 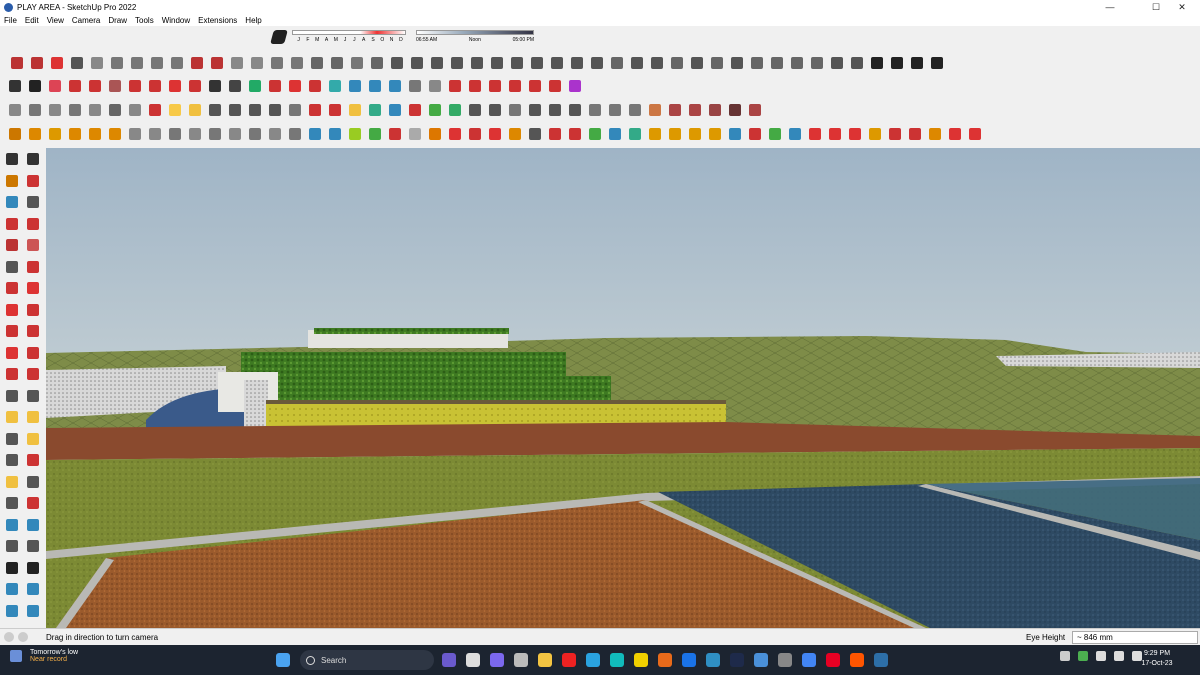 What do you see at coordinates (475, 32) in the screenshot?
I see `time-slider-track` at bounding box center [475, 32].